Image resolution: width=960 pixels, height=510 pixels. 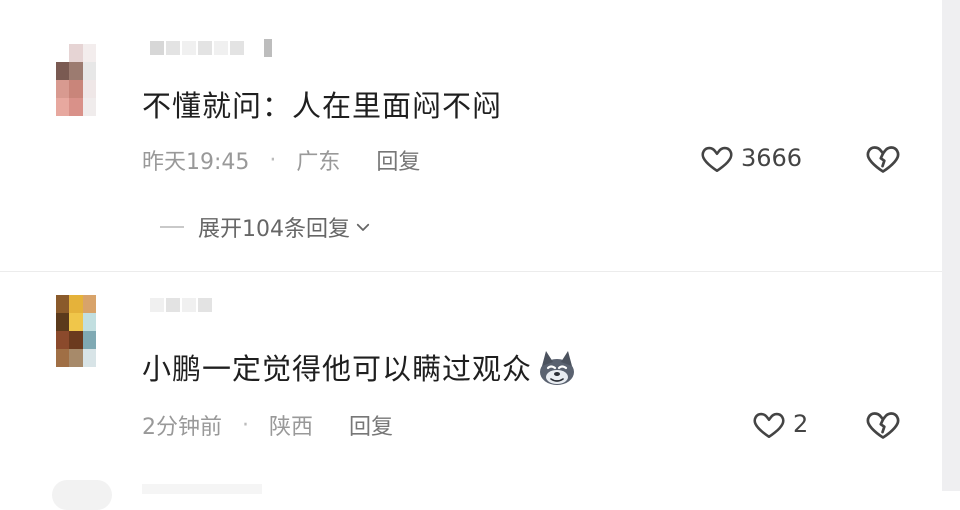 What do you see at coordinates (801, 424) in the screenshot?
I see `like-count: 2` at bounding box center [801, 424].